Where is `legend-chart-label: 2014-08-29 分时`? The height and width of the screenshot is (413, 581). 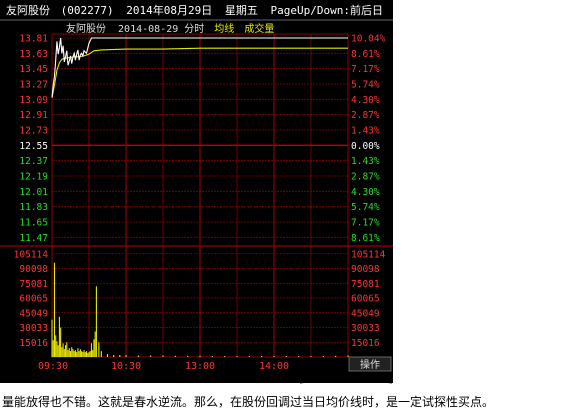
legend-chart-label: 2014-08-29 分时 is located at coordinates (161, 29).